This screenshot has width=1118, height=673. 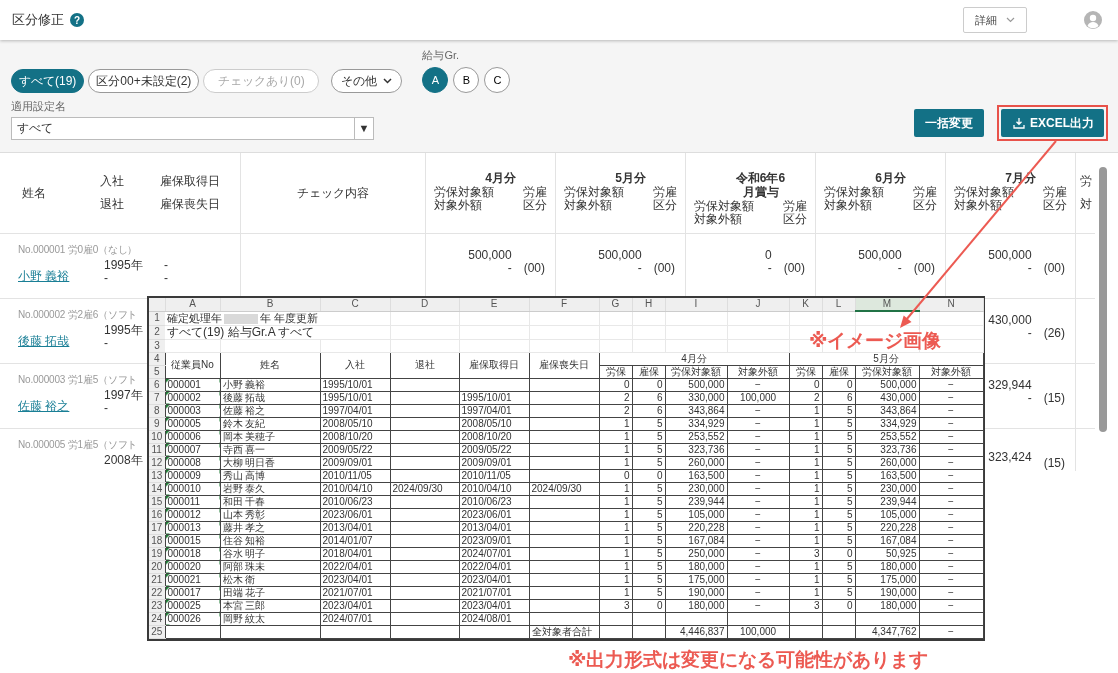 What do you see at coordinates (706, 462) in the screenshot?
I see `sheet-cell: 260,000` at bounding box center [706, 462].